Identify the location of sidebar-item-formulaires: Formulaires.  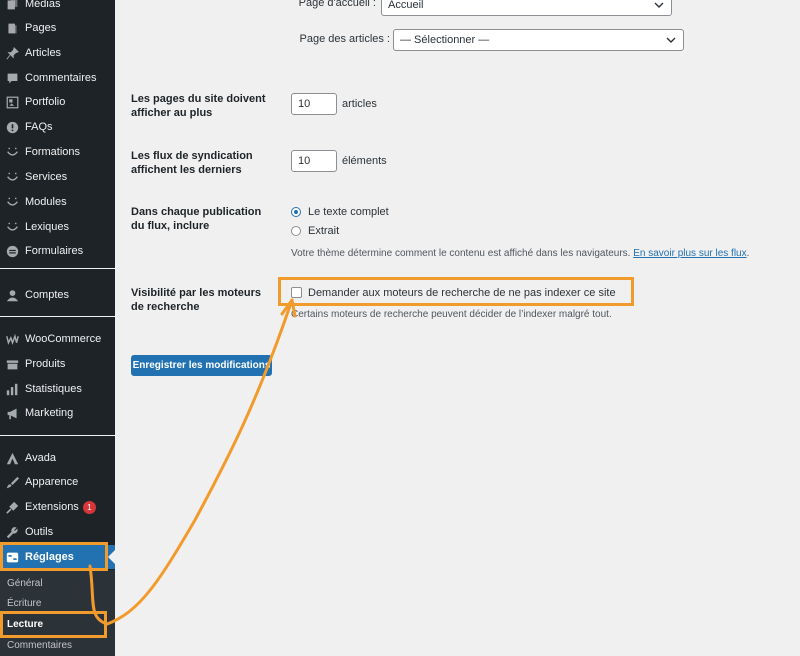
(57, 251).